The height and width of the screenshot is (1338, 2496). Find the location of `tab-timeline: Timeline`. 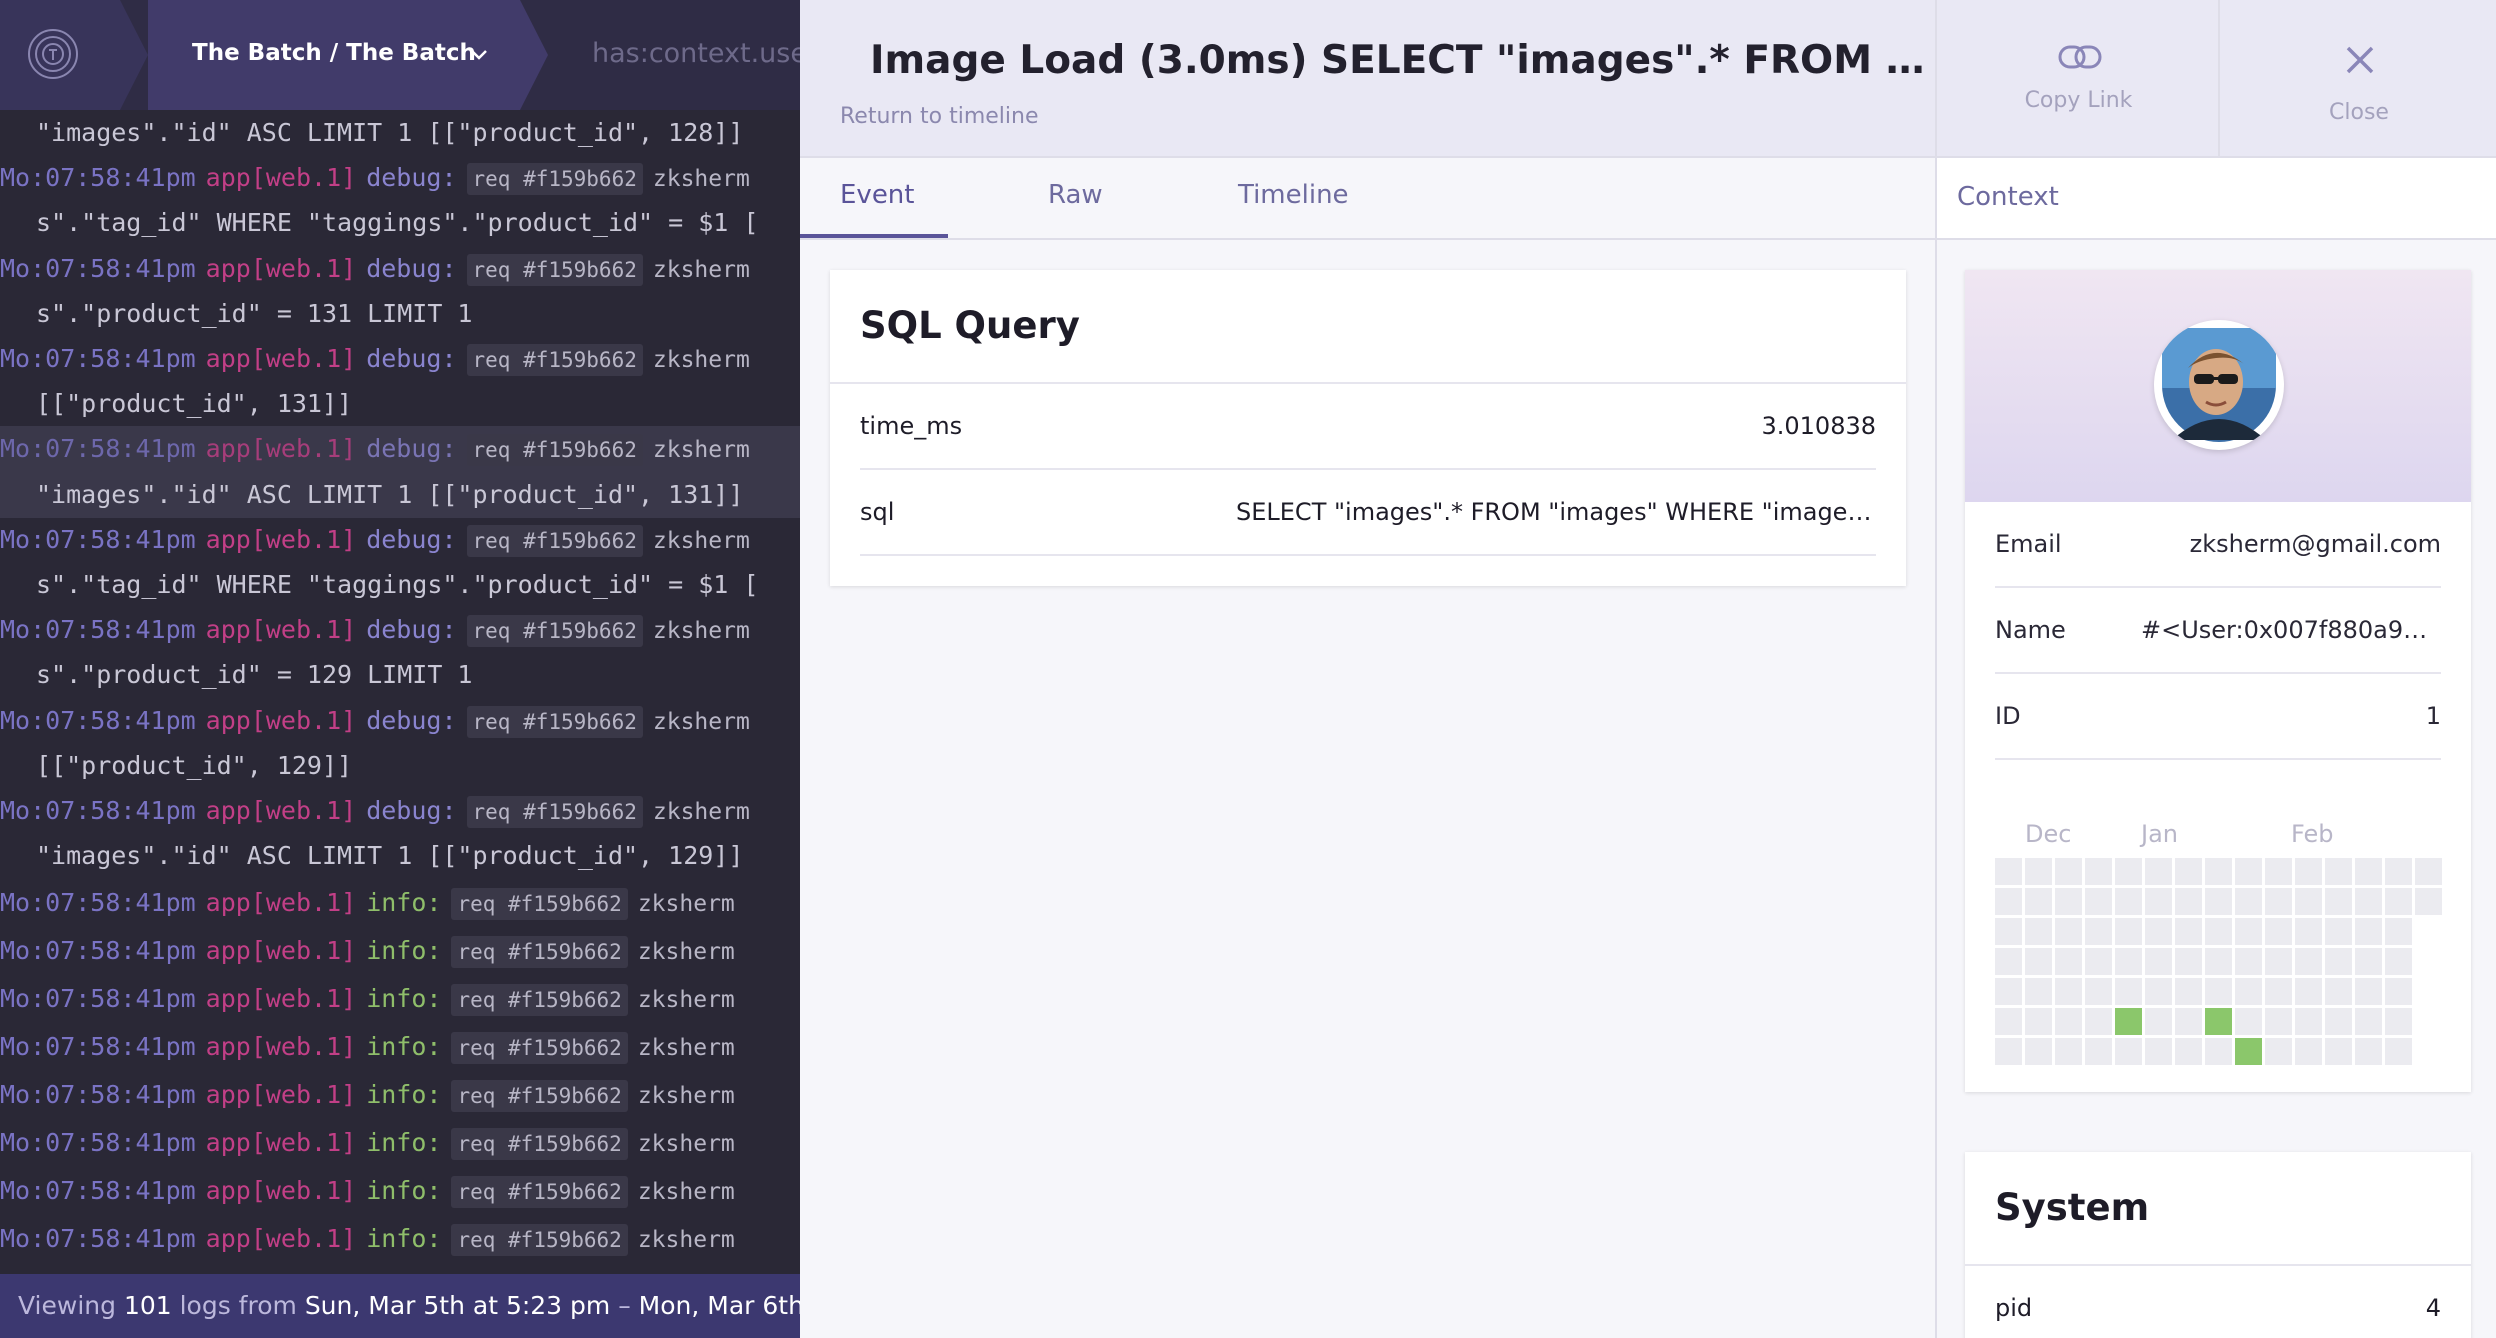

tab-timeline: Timeline is located at coordinates (1293, 195).